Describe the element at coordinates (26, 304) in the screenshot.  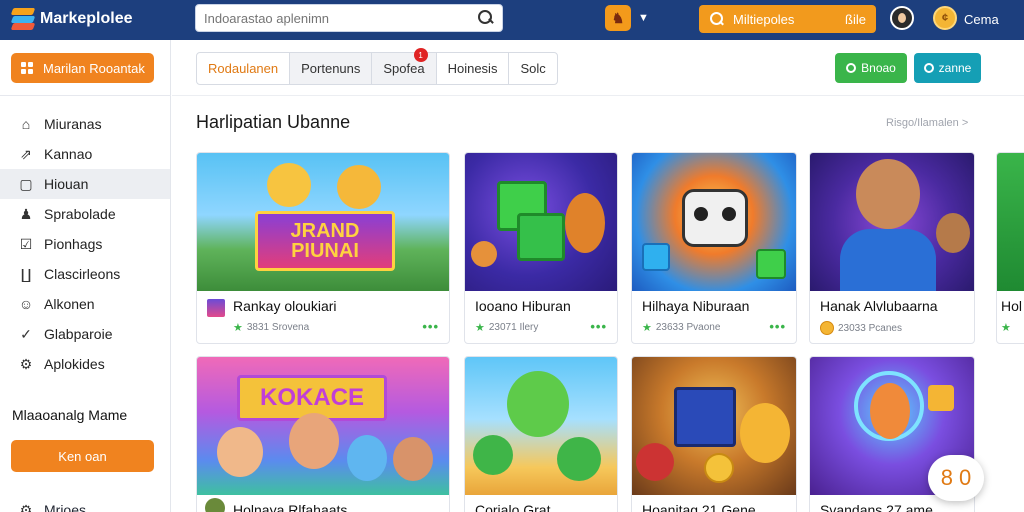
I see `user-icon: ☺` at that location.